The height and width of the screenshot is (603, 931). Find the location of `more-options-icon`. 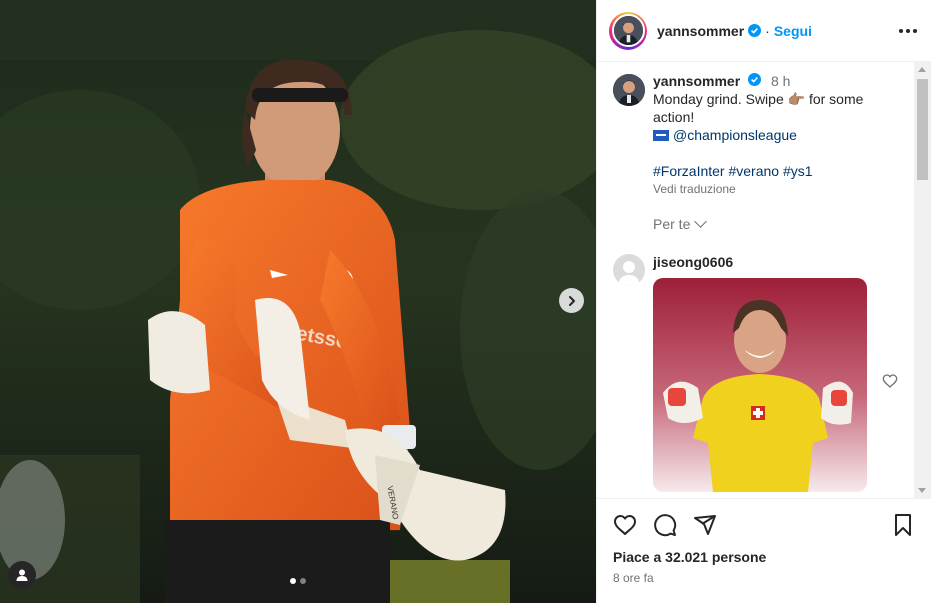

more-options-icon is located at coordinates (901, 30).